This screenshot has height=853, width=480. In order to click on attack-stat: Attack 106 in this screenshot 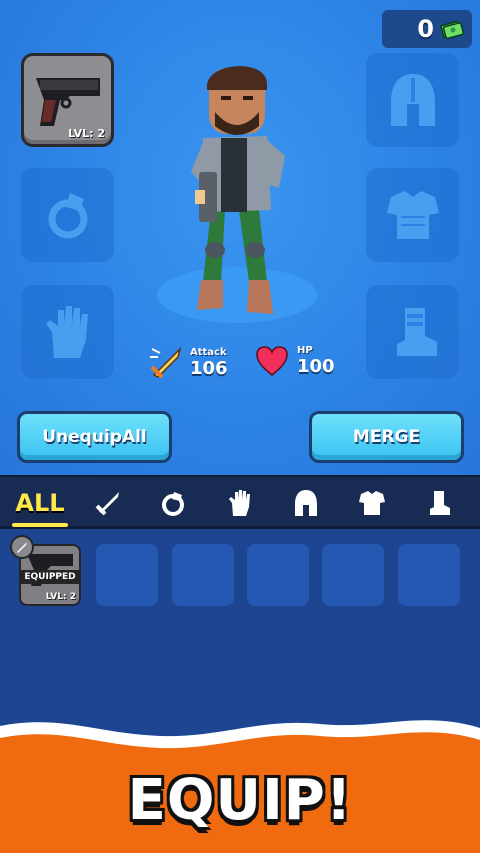, I will do `click(188, 363)`.